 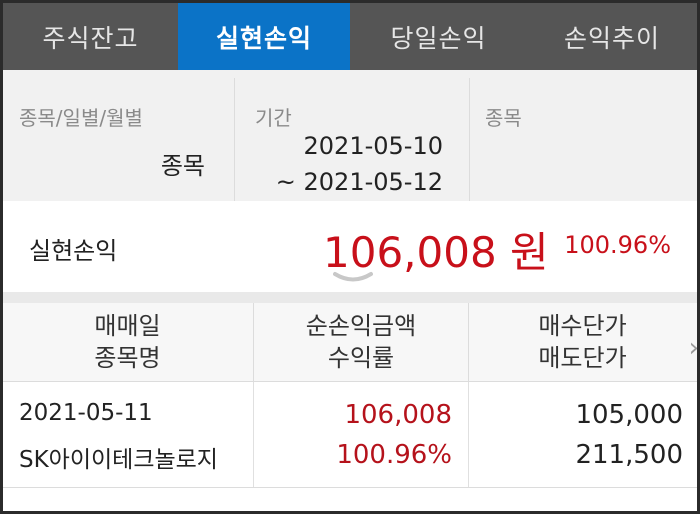 I want to click on period-range: 2021-05-10 ~ 2021-05-12, so click(x=359, y=164).